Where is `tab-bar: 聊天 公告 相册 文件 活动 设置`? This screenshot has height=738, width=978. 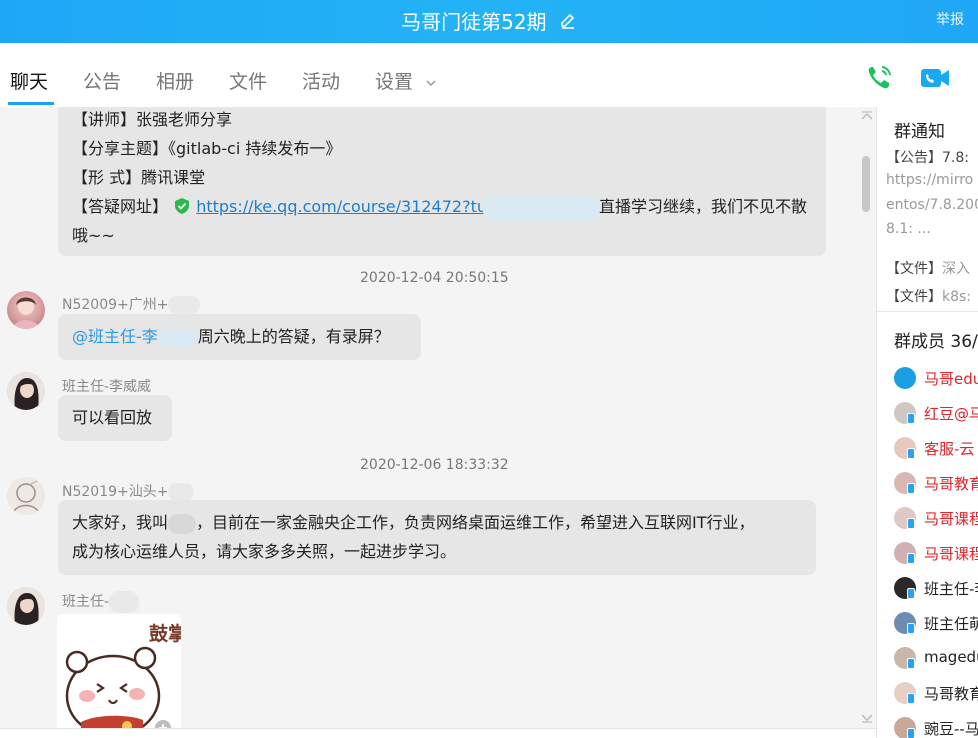
tab-bar: 聊天 公告 相册 文件 活动 设置 is located at coordinates (489, 75).